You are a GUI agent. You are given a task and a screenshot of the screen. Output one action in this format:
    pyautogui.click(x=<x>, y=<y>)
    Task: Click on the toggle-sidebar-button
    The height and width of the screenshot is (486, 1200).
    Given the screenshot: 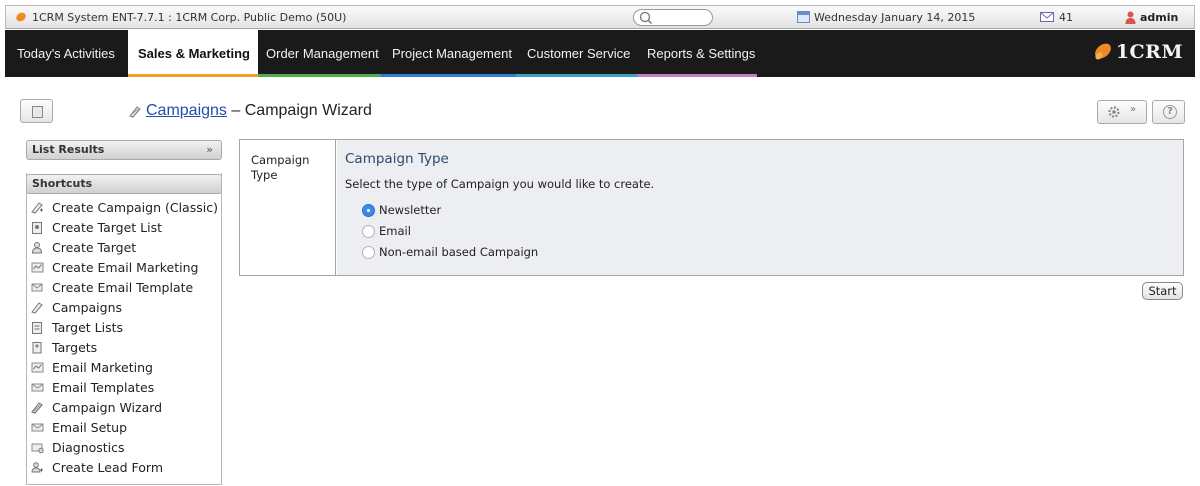 What is the action you would take?
    pyautogui.click(x=36, y=111)
    